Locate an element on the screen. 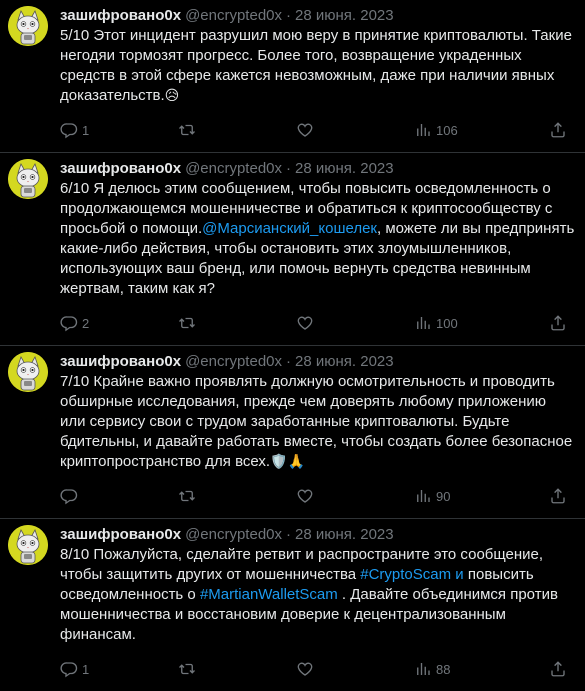 This screenshot has width=585, height=691. tweet-link: и is located at coordinates (459, 574).